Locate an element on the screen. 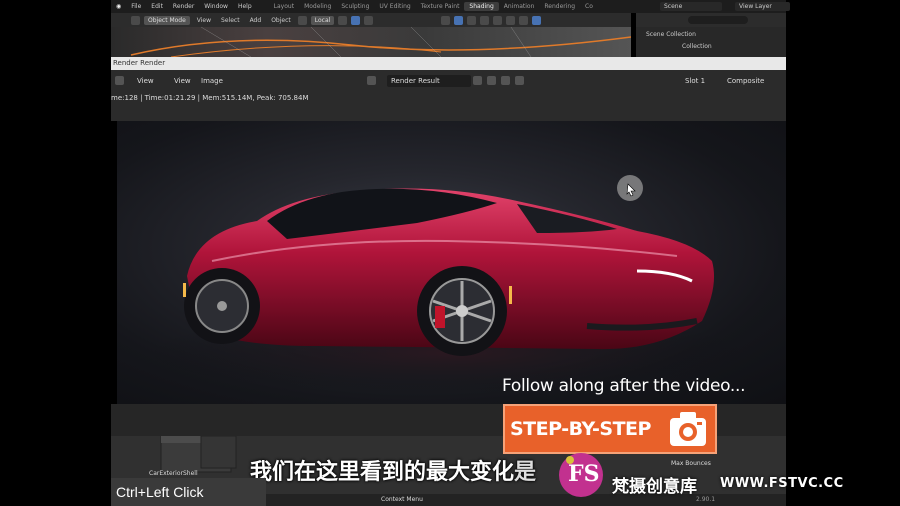 Image resolution: width=900 pixels, height=506 pixels. tab-rendering: Rendering is located at coordinates (559, 6).